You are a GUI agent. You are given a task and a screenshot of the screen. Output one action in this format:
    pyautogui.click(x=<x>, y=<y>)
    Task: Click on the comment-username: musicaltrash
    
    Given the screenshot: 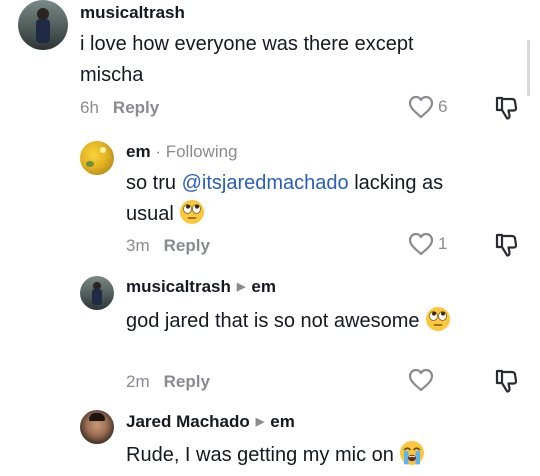 What is the action you would take?
    pyautogui.click(x=132, y=13)
    